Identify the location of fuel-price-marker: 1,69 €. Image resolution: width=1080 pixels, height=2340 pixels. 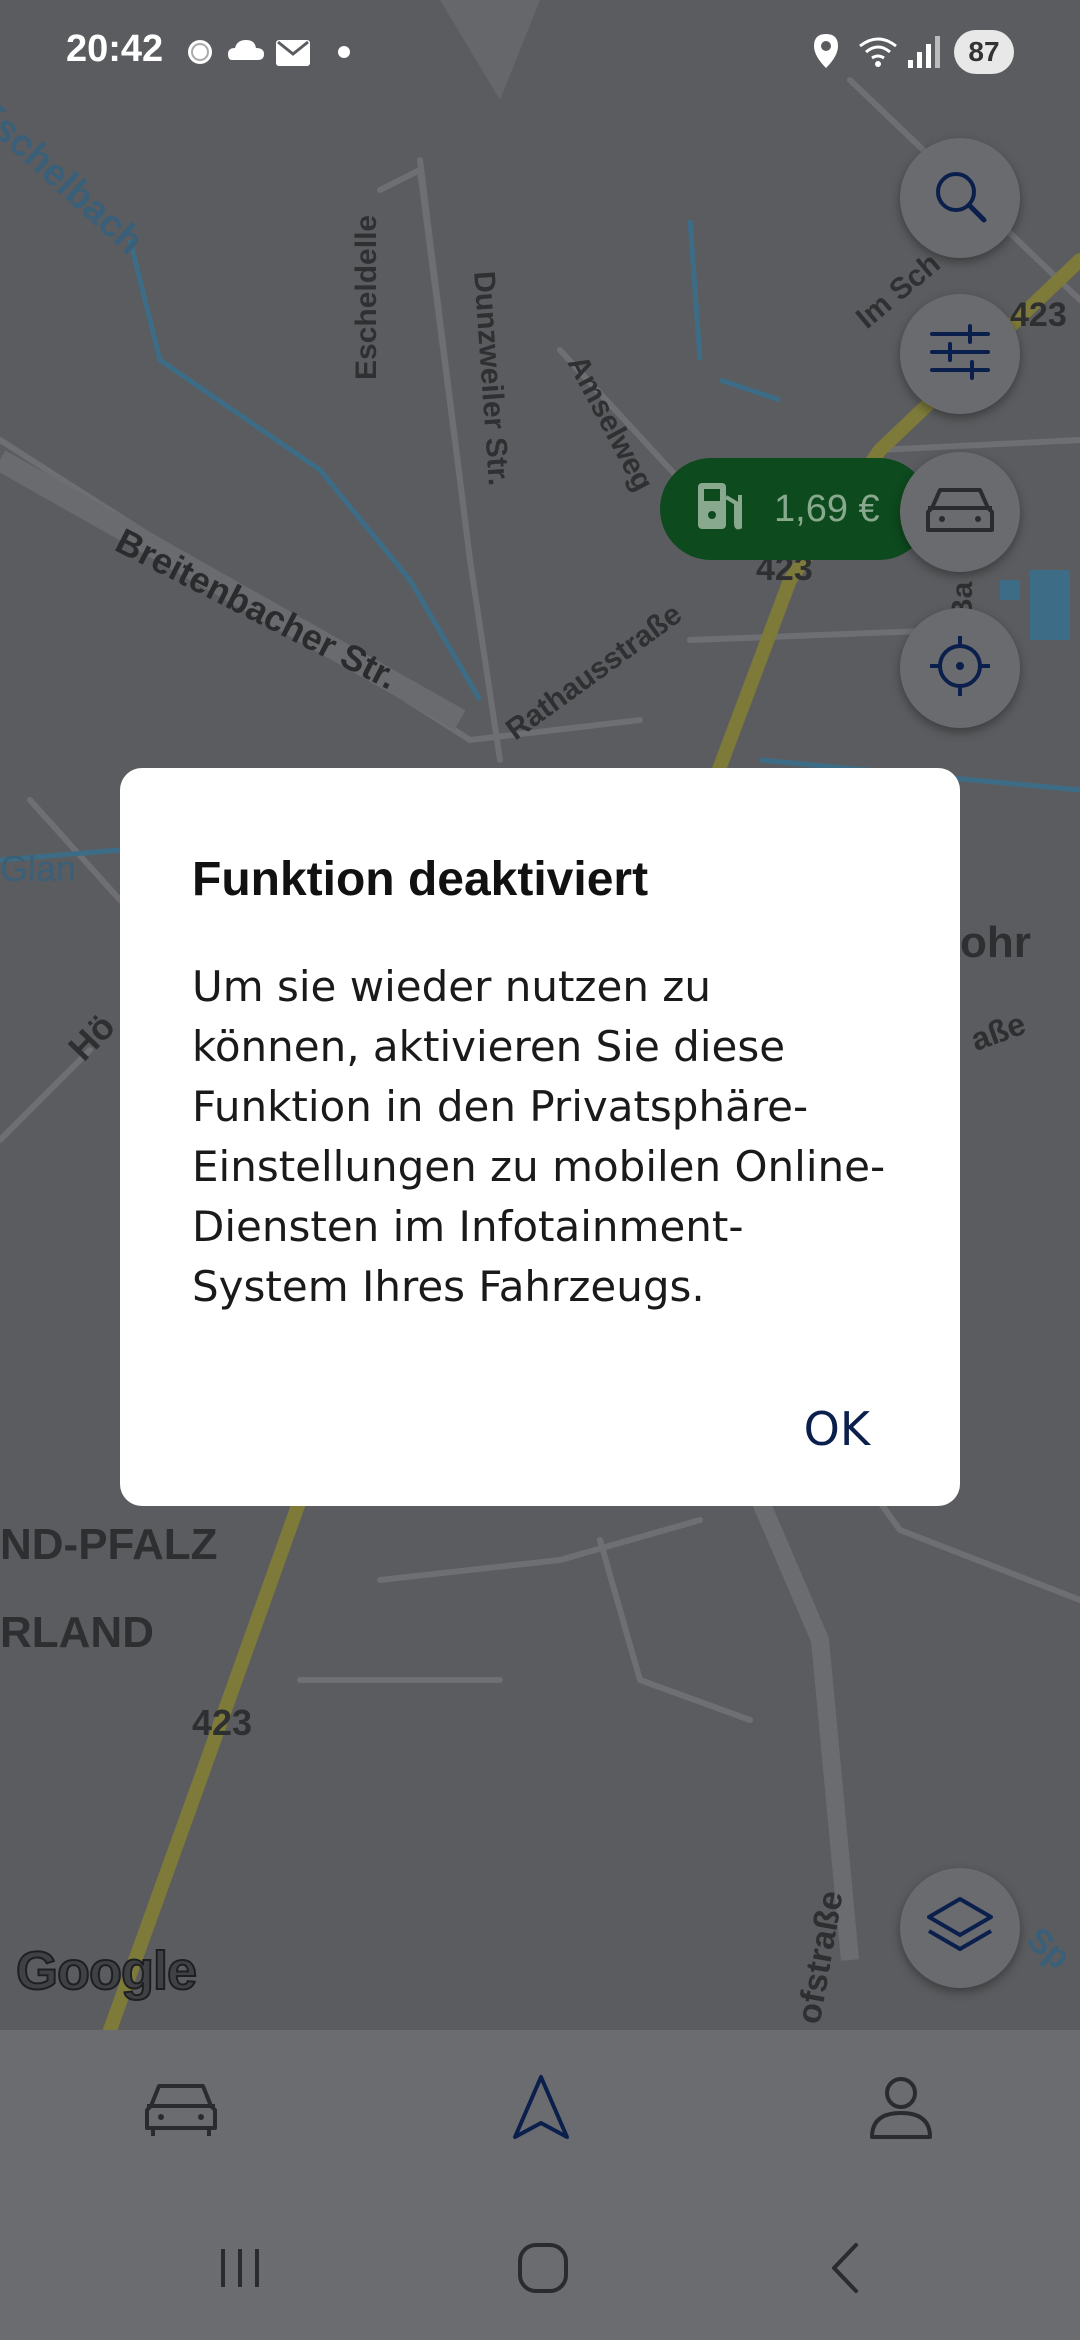
(795, 509).